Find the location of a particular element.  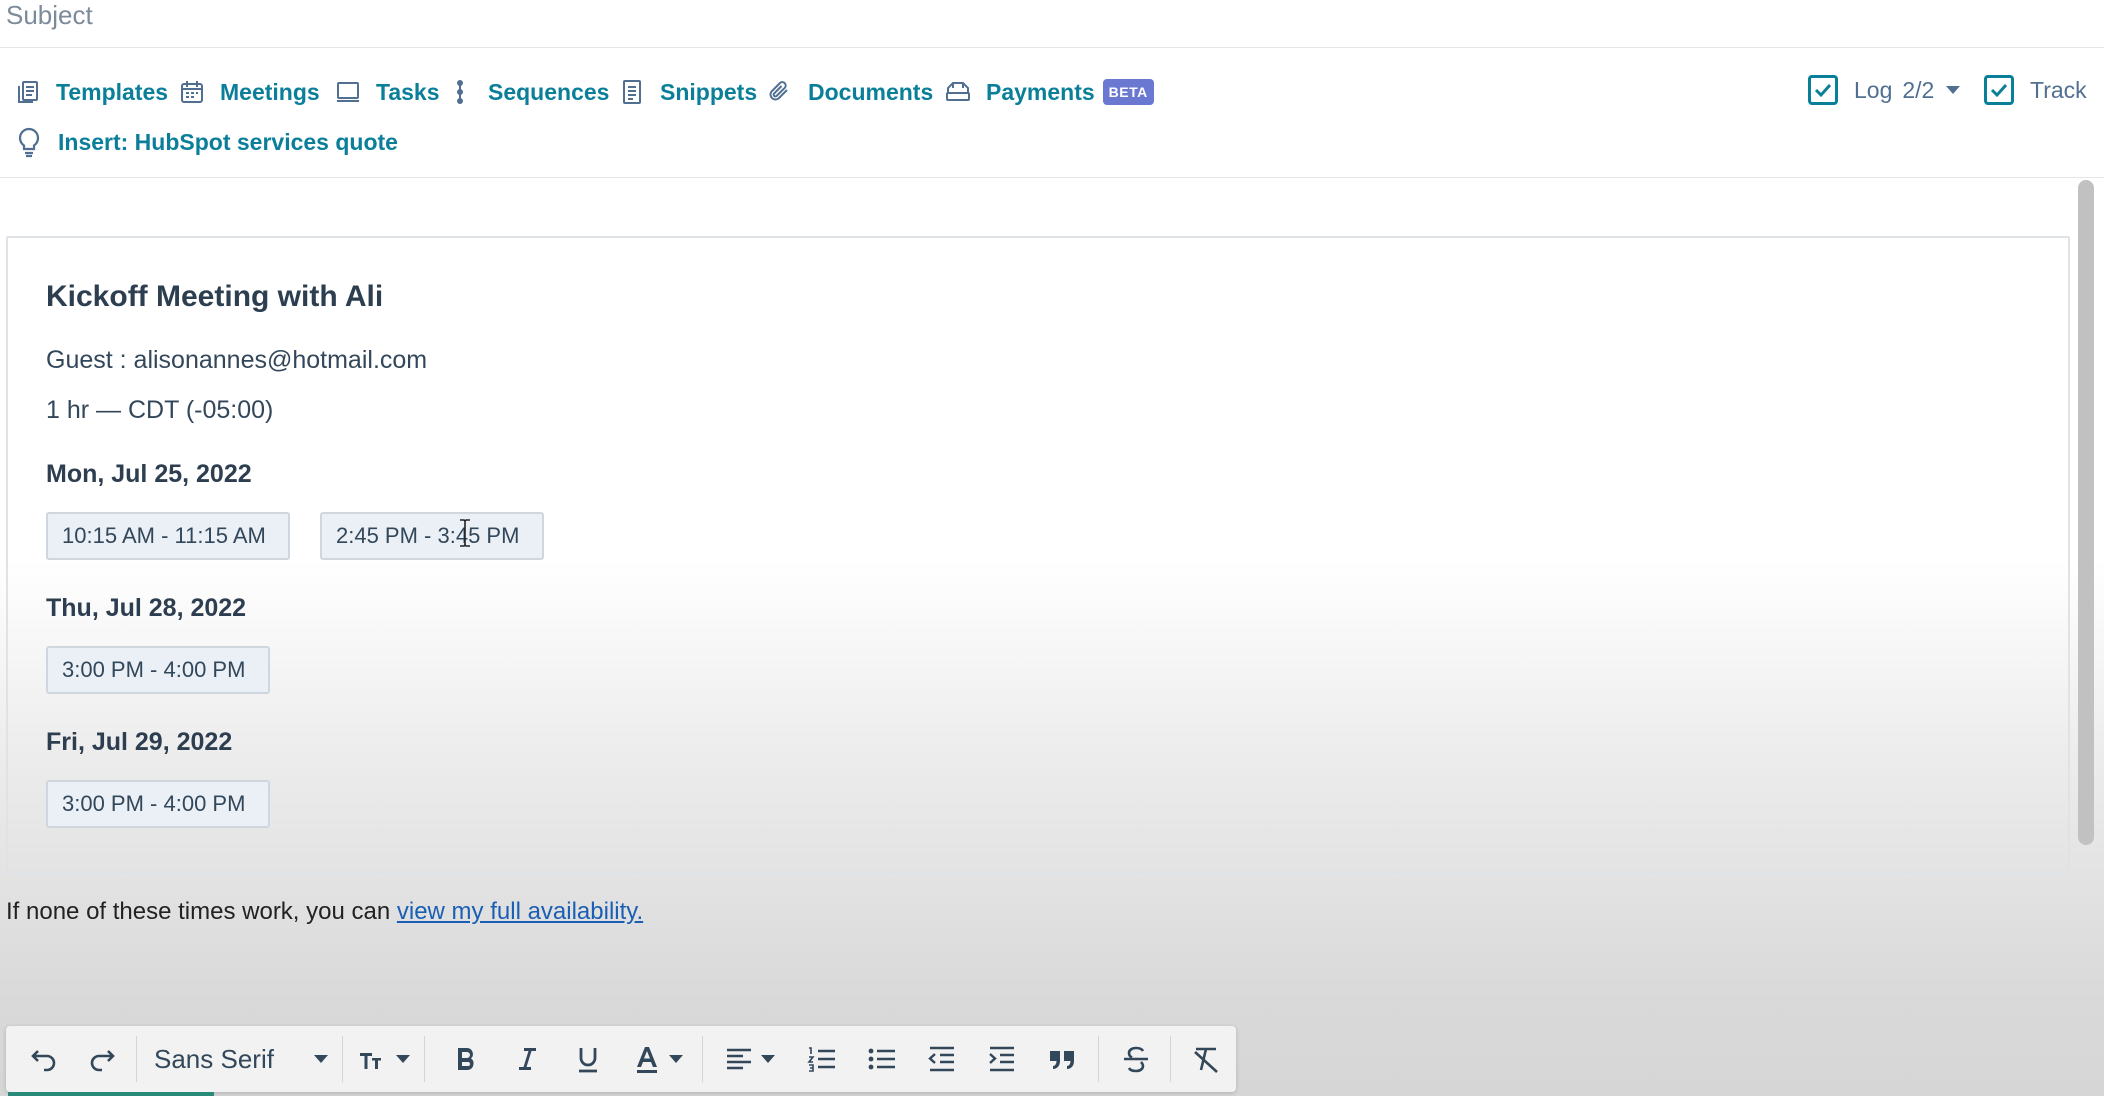

meetings-button: Meetings is located at coordinates (249, 92).